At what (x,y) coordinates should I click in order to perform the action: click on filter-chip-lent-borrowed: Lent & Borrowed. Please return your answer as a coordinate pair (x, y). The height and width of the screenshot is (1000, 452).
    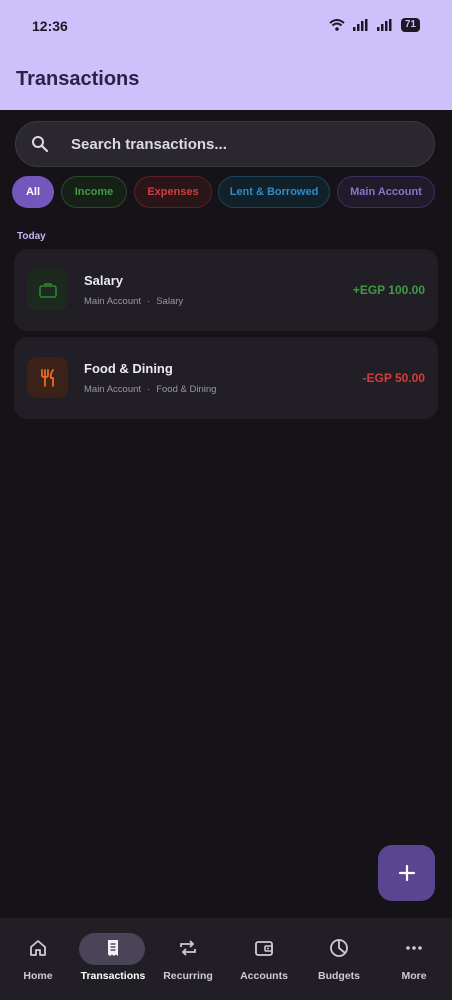
    Looking at the image, I should click on (274, 192).